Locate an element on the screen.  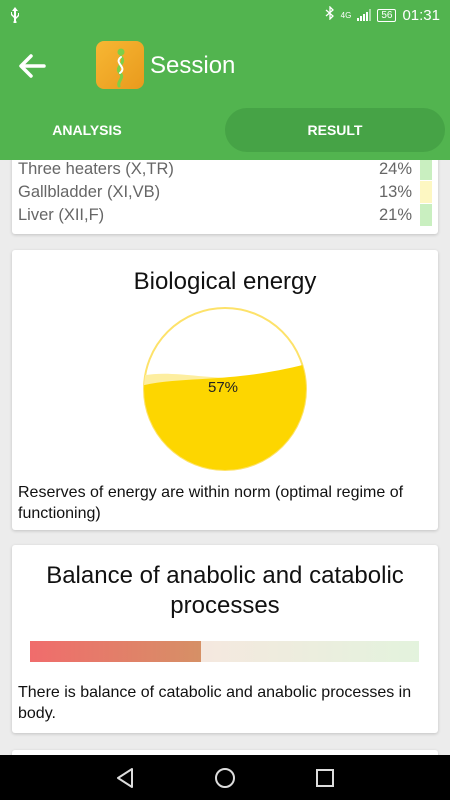
battery-indicator: 56 is located at coordinates (387, 15).